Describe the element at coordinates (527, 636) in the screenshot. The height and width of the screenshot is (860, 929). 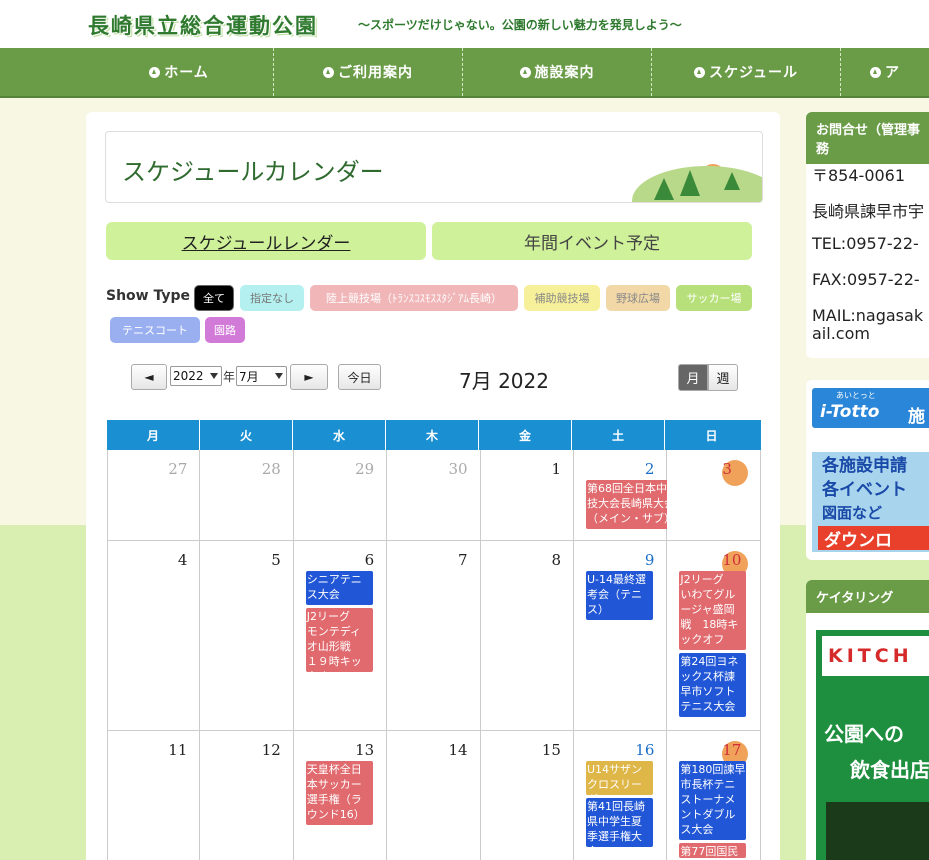
I see `calendar-day-cell: 8` at that location.